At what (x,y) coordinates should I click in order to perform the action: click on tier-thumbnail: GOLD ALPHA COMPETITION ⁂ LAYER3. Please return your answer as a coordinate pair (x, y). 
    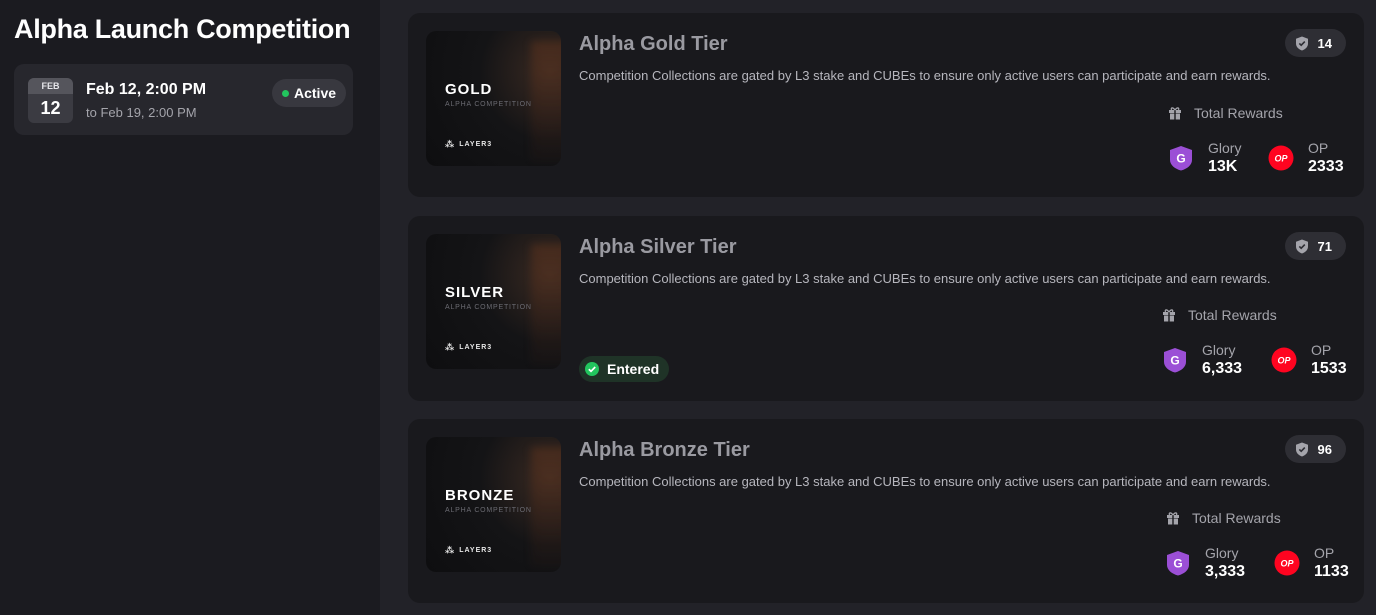
    Looking at the image, I should click on (493, 98).